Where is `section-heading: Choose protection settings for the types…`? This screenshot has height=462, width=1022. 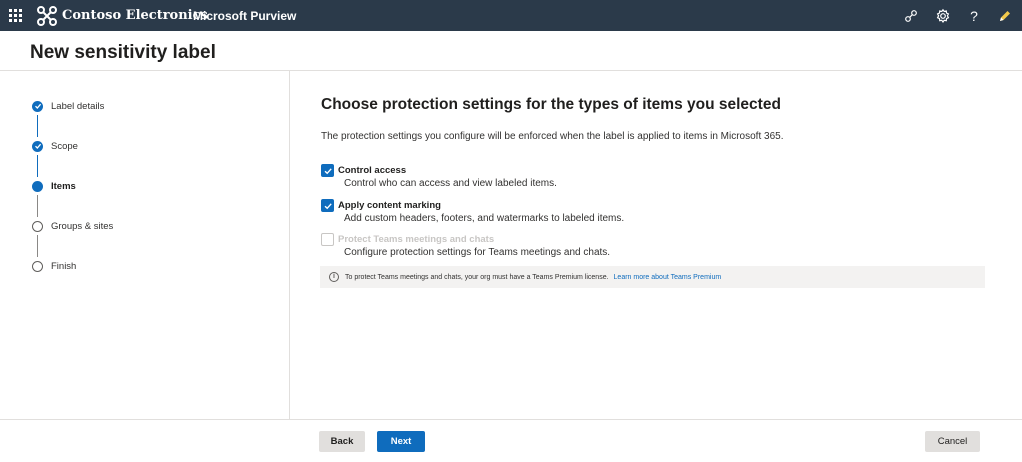 section-heading: Choose protection settings for the types… is located at coordinates (551, 104).